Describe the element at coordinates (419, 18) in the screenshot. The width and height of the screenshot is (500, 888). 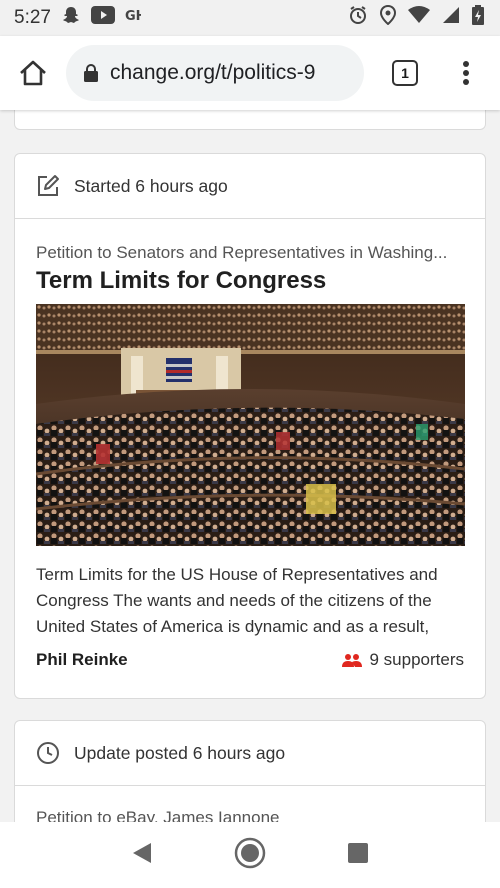
I see `wifi-icon` at that location.